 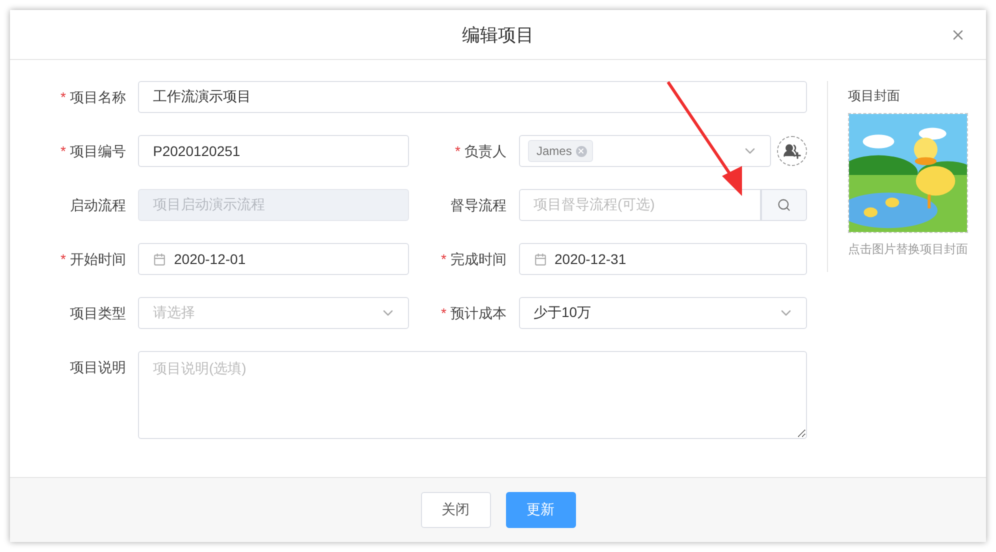 What do you see at coordinates (479, 205) in the screenshot?
I see `field-label: 督导流程` at bounding box center [479, 205].